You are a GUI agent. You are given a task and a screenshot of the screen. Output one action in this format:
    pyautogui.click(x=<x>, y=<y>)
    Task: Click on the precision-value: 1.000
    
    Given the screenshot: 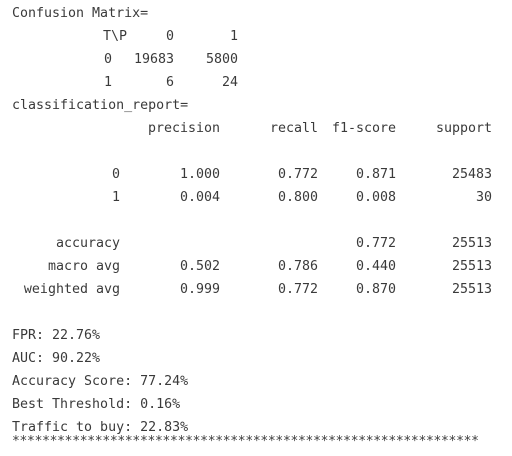 What is the action you would take?
    pyautogui.click(x=199, y=174)
    